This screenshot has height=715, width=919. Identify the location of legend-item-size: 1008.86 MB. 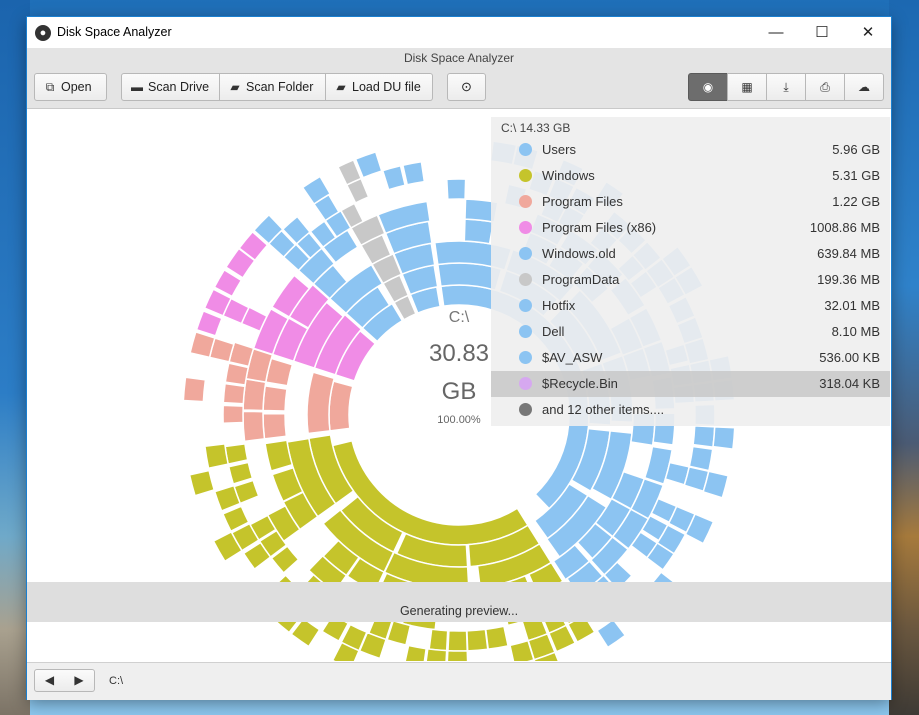
(844, 227).